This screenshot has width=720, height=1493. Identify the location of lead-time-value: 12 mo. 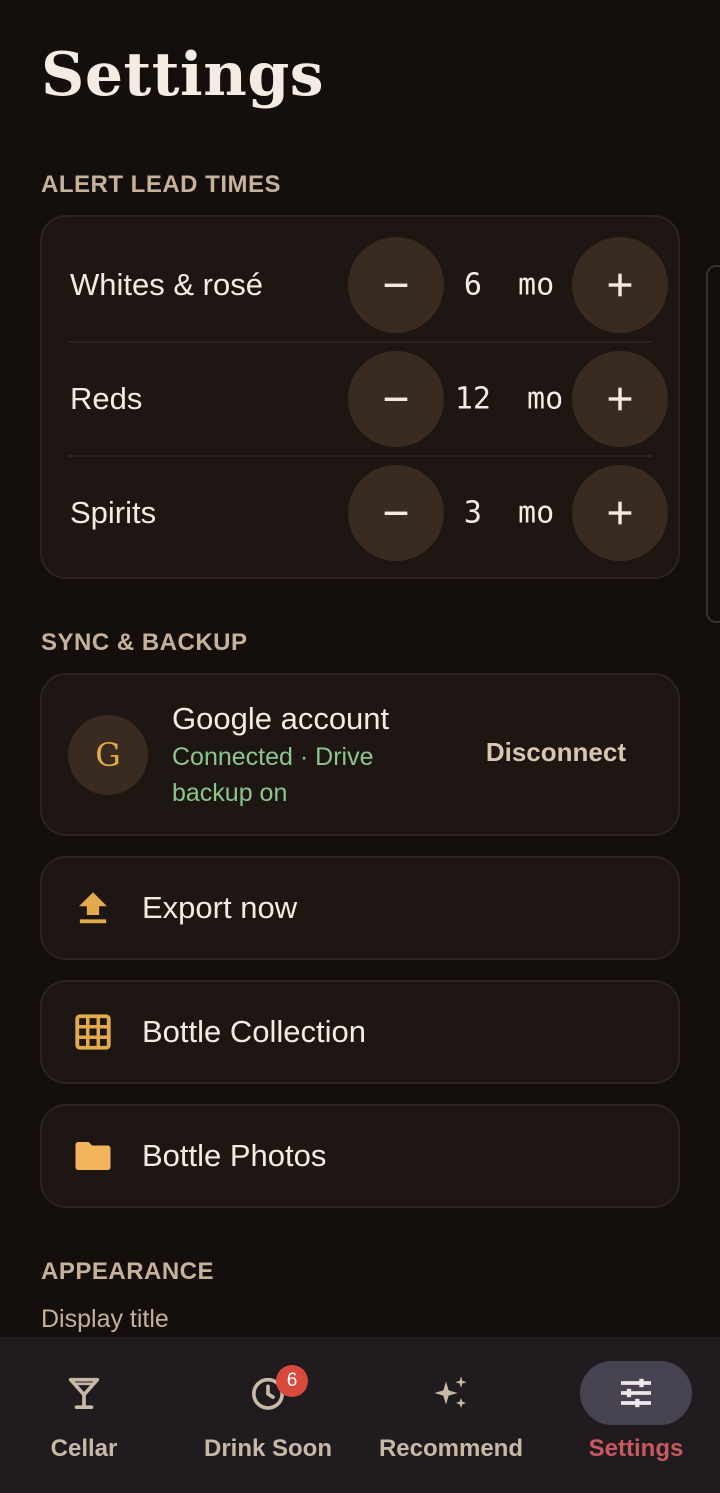
(509, 399).